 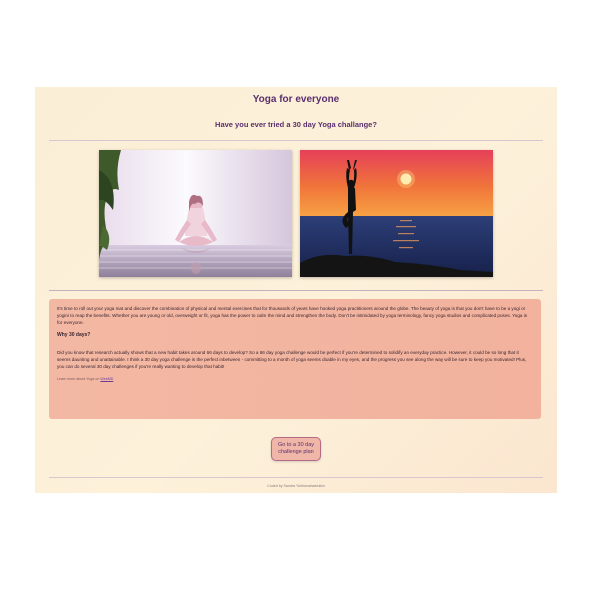 I want to click on challenge-plan-button: Go to a 30 day challenge plan, so click(x=296, y=449).